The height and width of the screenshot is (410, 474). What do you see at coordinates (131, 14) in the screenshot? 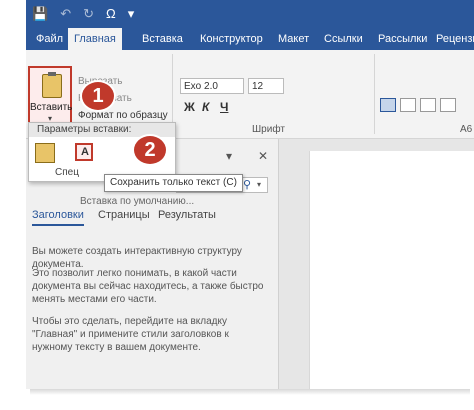
I see `customize-toolbar-icon: ▾` at bounding box center [131, 14].